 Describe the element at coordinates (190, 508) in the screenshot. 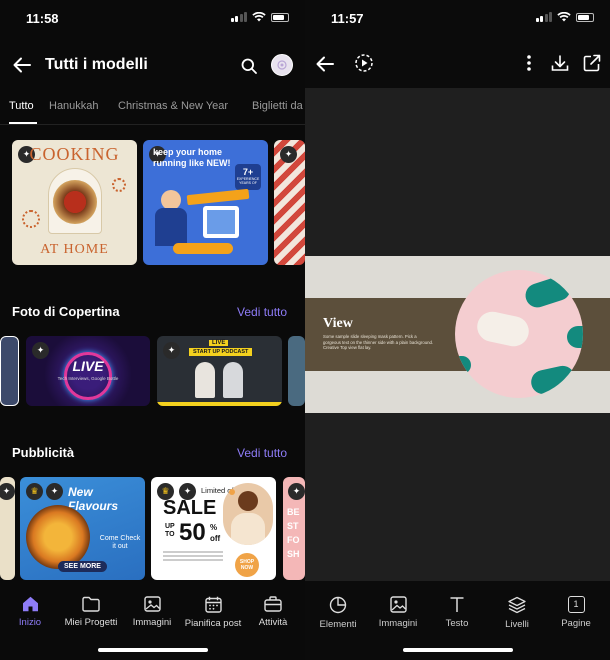

I see `sale-title: SALE` at that location.